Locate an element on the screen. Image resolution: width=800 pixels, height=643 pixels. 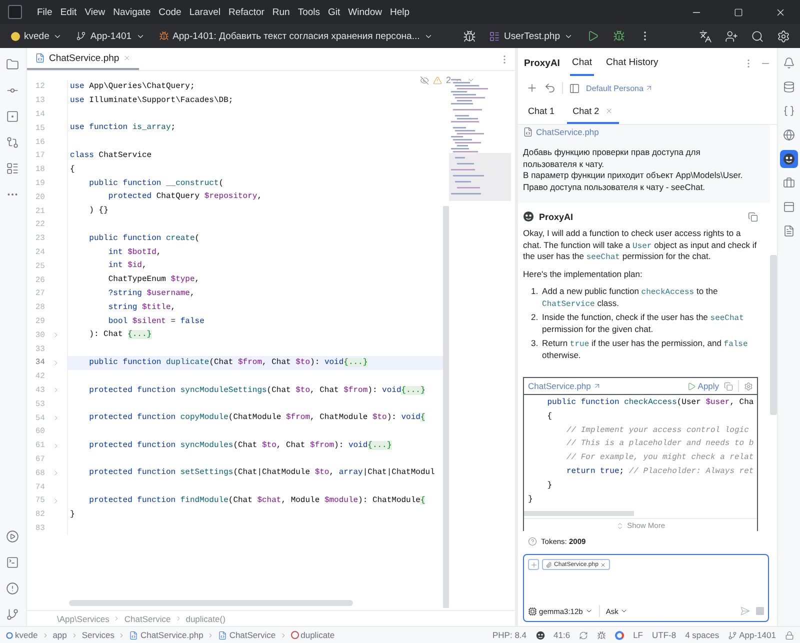
line-number: 75 is located at coordinates (39, 501).